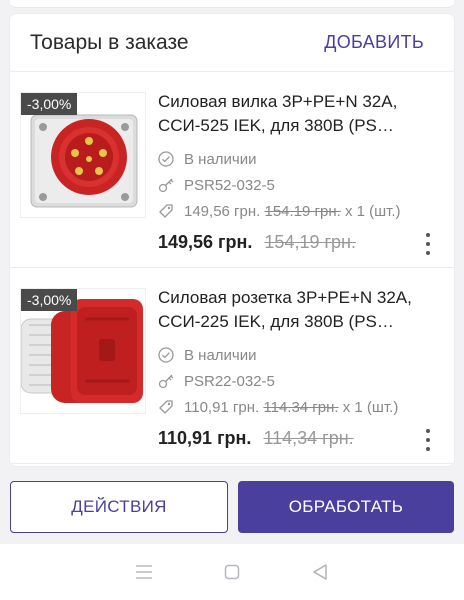 This screenshot has height=600, width=464. Describe the element at coordinates (310, 242) in the screenshot. I see `item-old-price: 154,19 грн.` at that location.